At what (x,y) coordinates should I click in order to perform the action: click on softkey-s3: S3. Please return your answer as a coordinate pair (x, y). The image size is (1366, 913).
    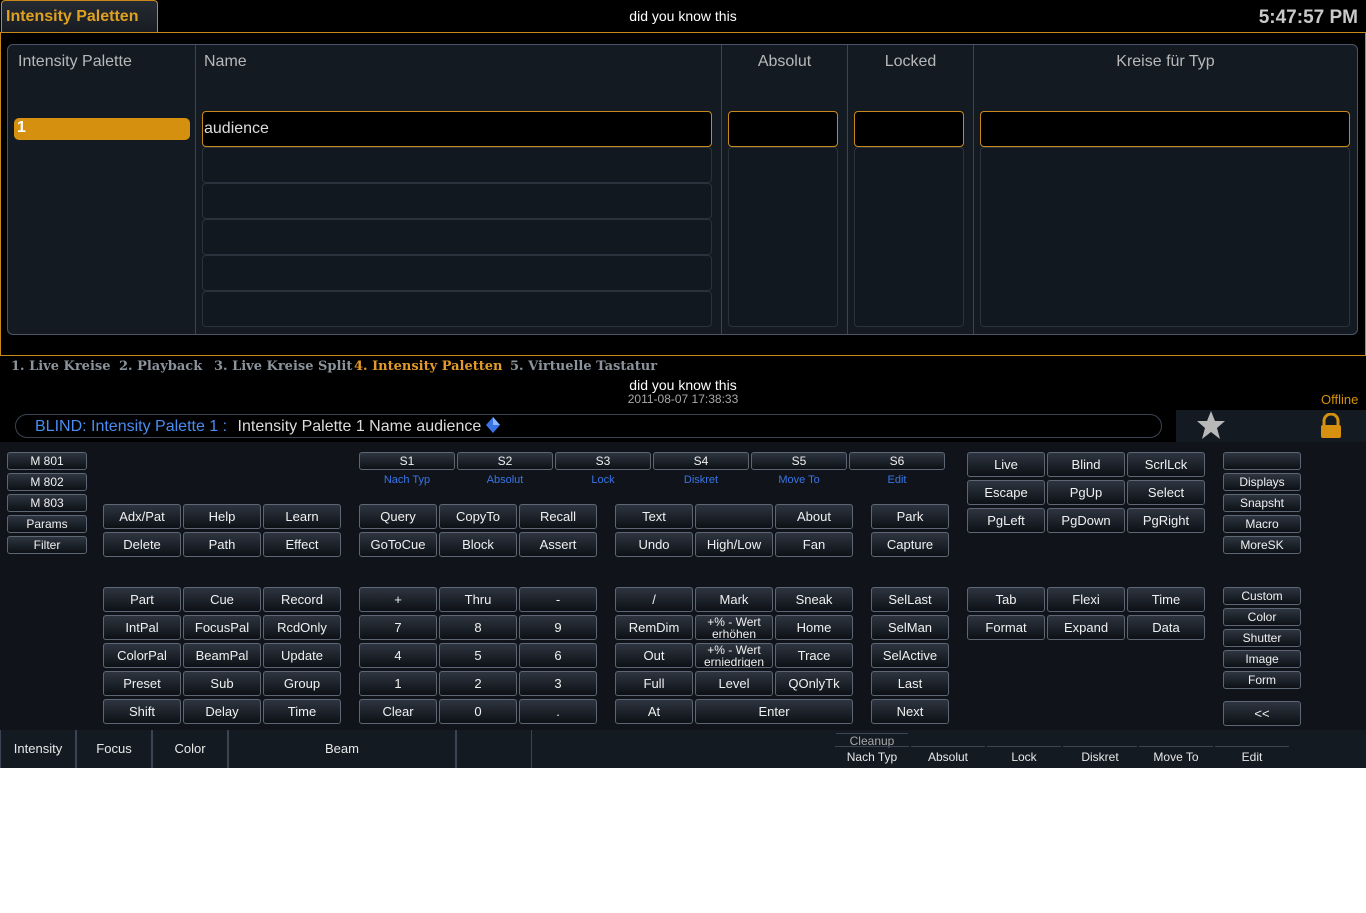
    Looking at the image, I should click on (603, 461).